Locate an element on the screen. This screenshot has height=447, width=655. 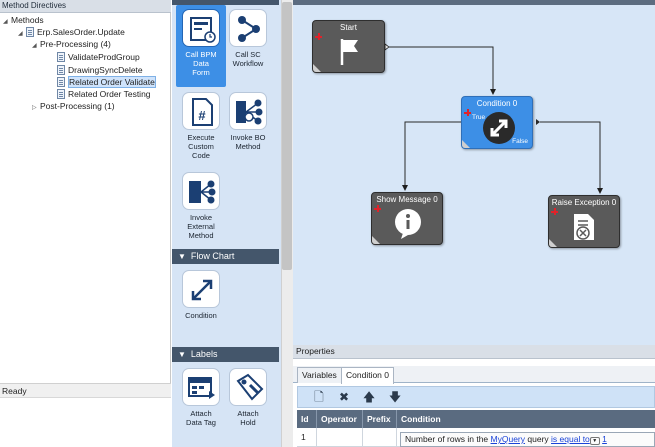
hold-icon is located at coordinates (248, 387).